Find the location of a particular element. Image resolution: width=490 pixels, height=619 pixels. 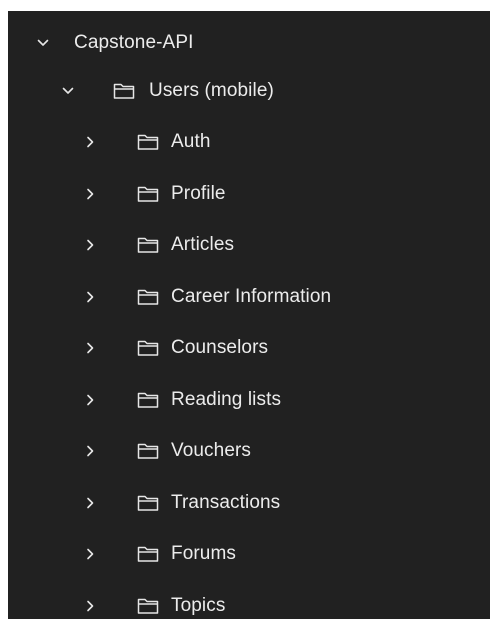

tree-folder-users-mobile: Users (mobile) is located at coordinates (249, 91).